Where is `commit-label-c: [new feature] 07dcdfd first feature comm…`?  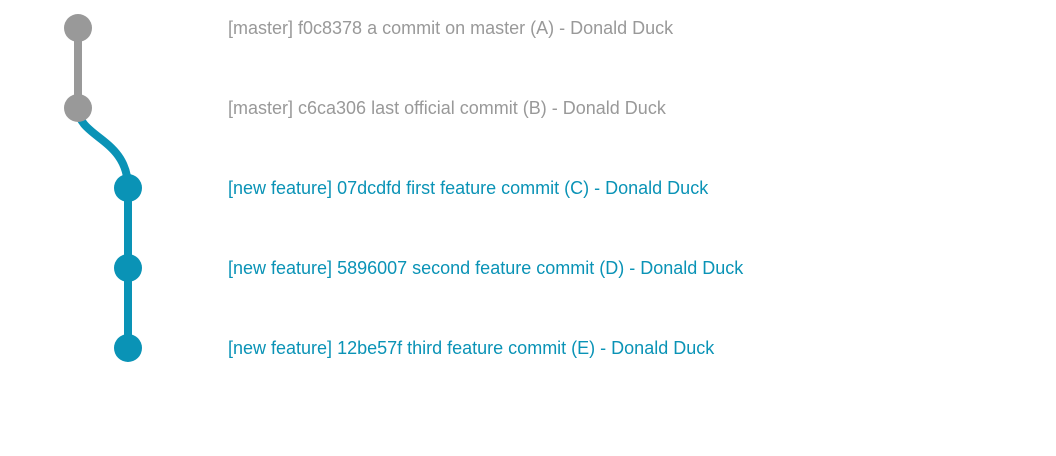 commit-label-c: [new feature] 07dcdfd first feature comm… is located at coordinates (468, 188).